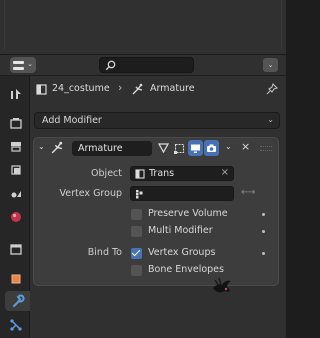 This screenshot has height=338, width=320. Describe the element at coordinates (72, 120) in the screenshot. I see `add-modifier-label: Add Modifier` at that location.